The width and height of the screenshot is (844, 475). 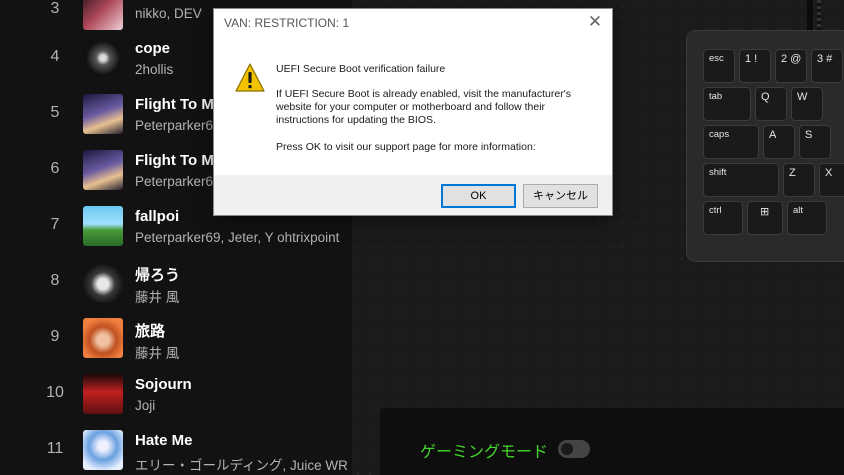 What do you see at coordinates (799, 180) in the screenshot?
I see `key-z: Z` at bounding box center [799, 180].